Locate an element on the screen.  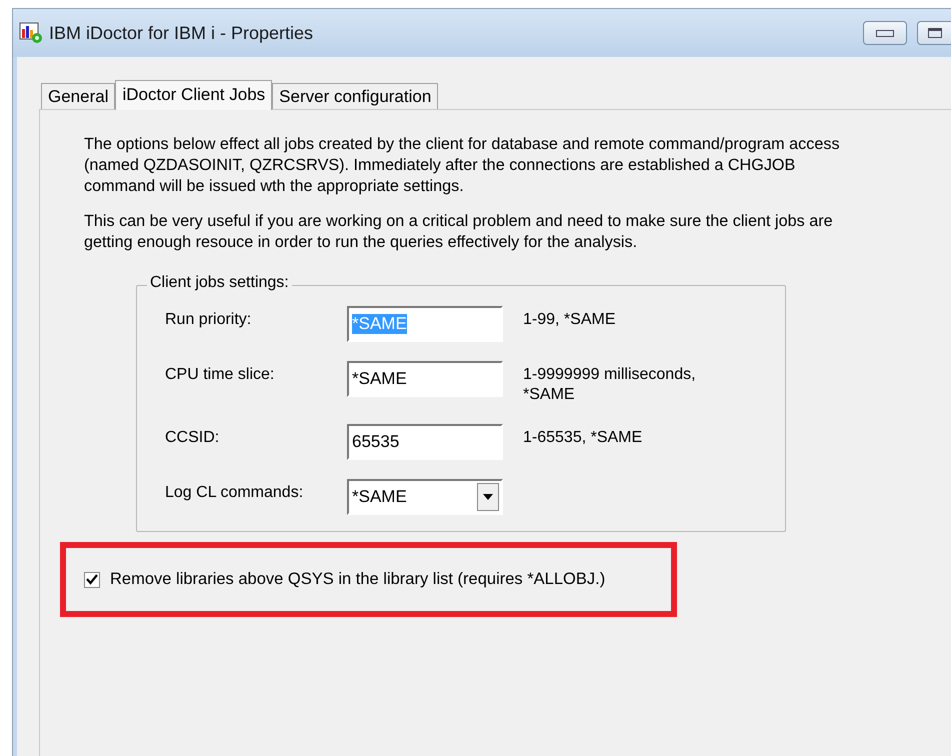
tab: iDoctor Client Jobs is located at coordinates (193, 95).